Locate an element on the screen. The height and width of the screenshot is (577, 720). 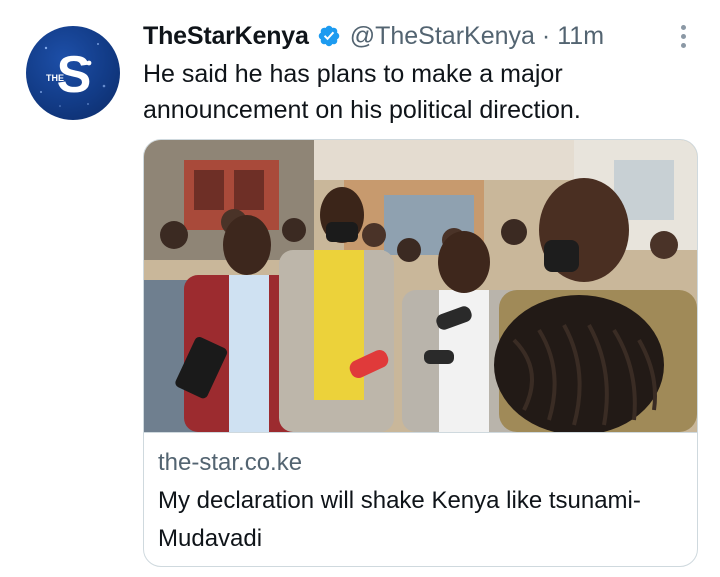
thestar-logo-icon: S THE is located at coordinates (73, 75).